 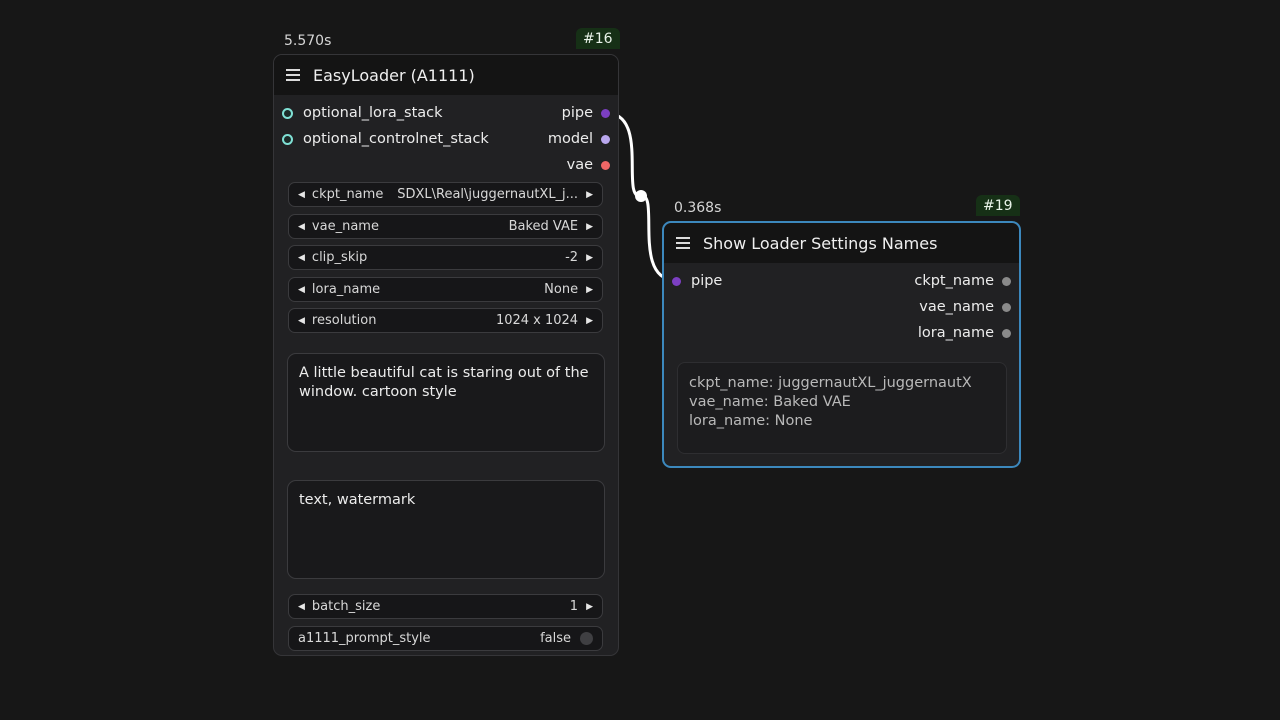 I want to click on output-slot-pipe: pipe, so click(x=586, y=113).